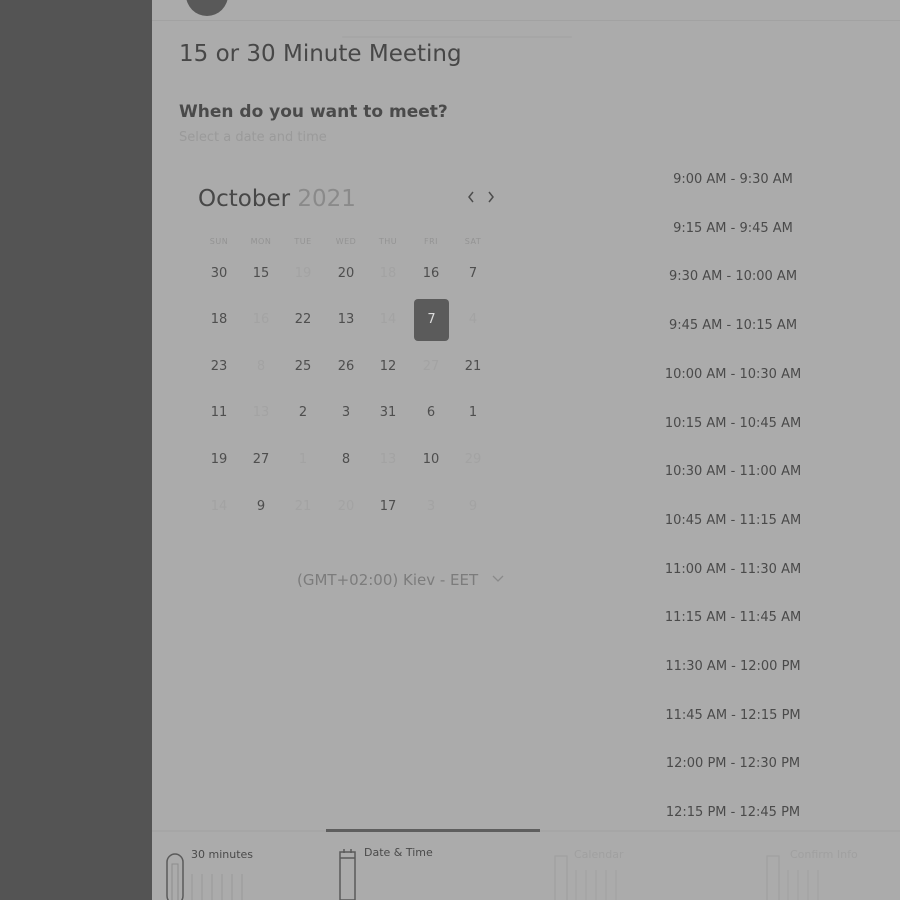  What do you see at coordinates (398, 852) in the screenshot?
I see `step-label: Date & Time` at bounding box center [398, 852].